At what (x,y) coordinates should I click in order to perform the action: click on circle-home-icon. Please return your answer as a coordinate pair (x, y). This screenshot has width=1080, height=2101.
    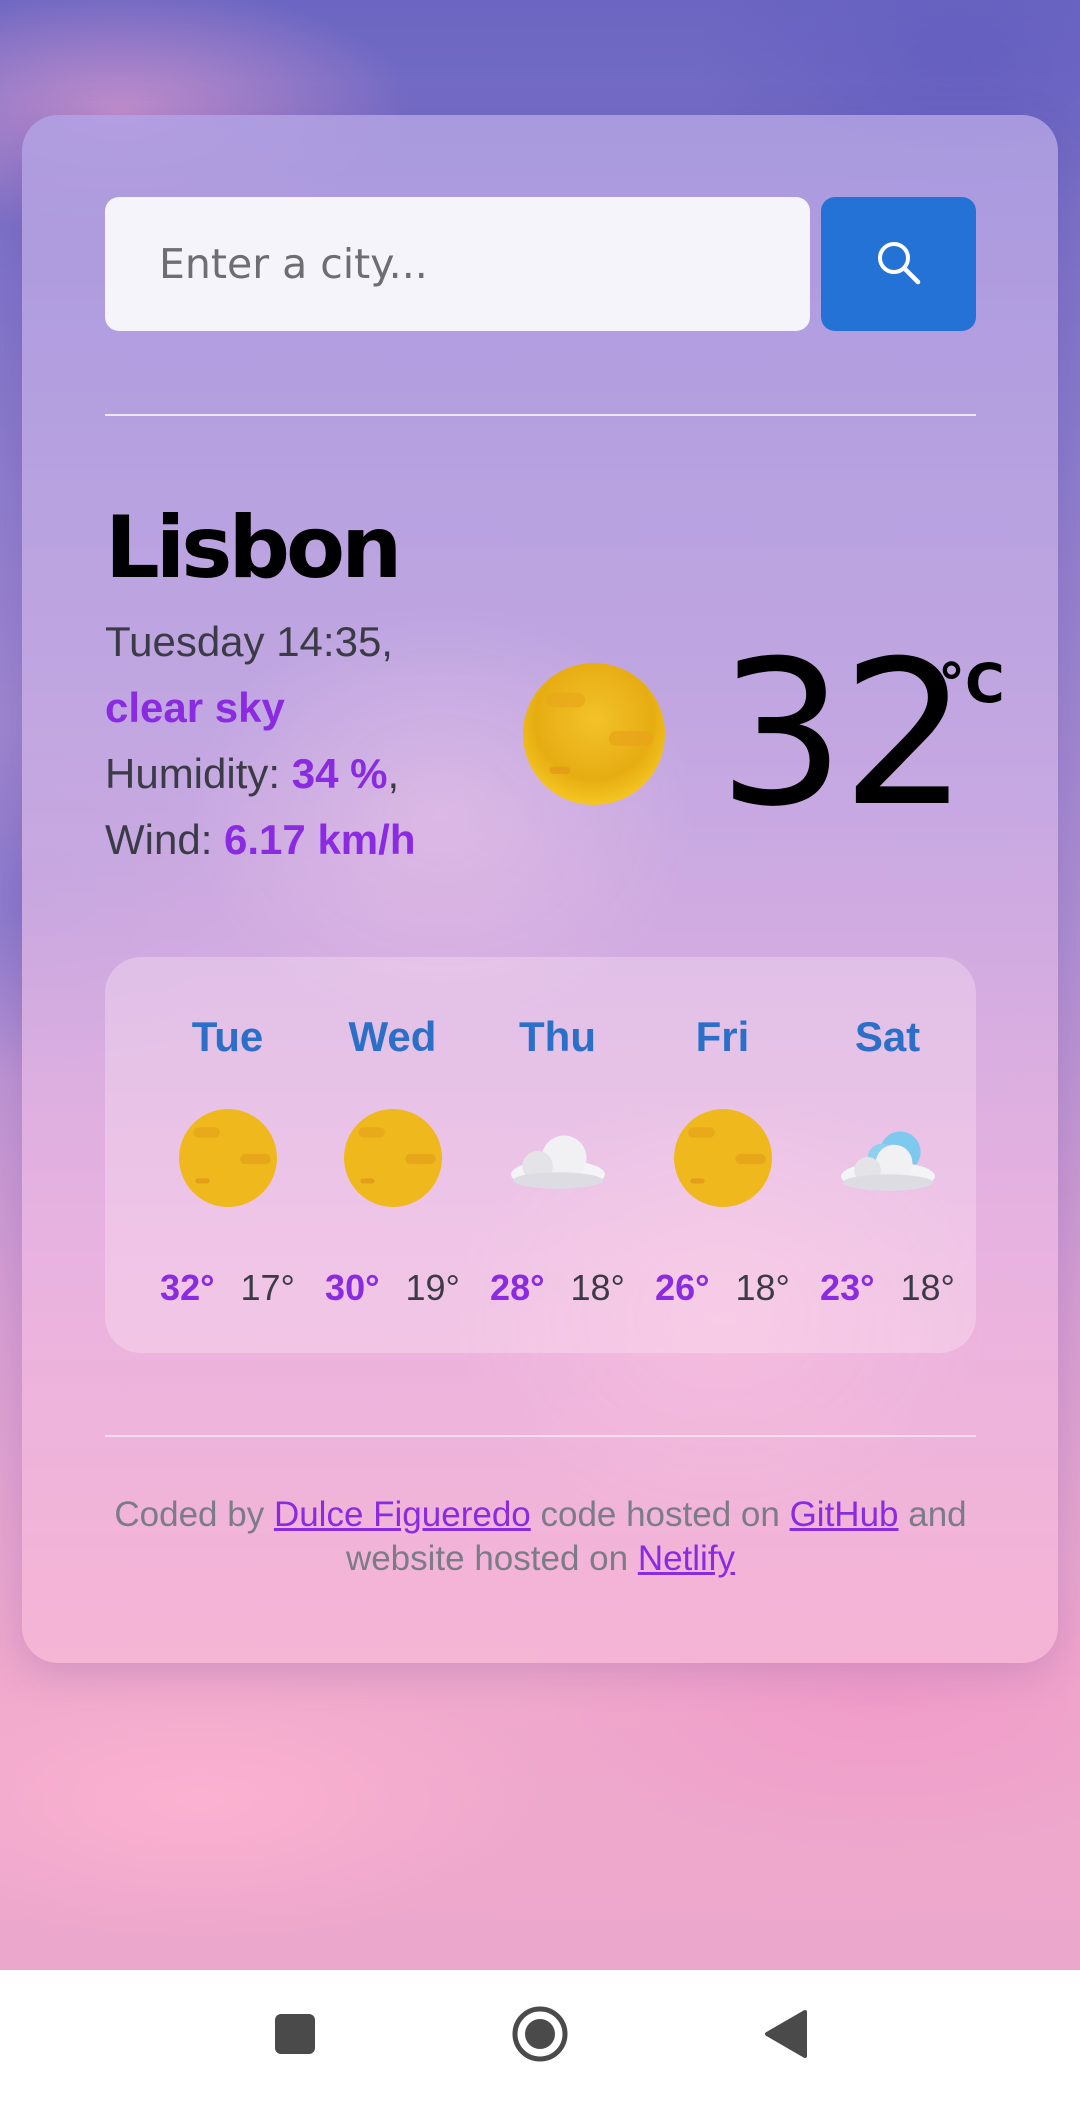
    Looking at the image, I should click on (540, 2036).